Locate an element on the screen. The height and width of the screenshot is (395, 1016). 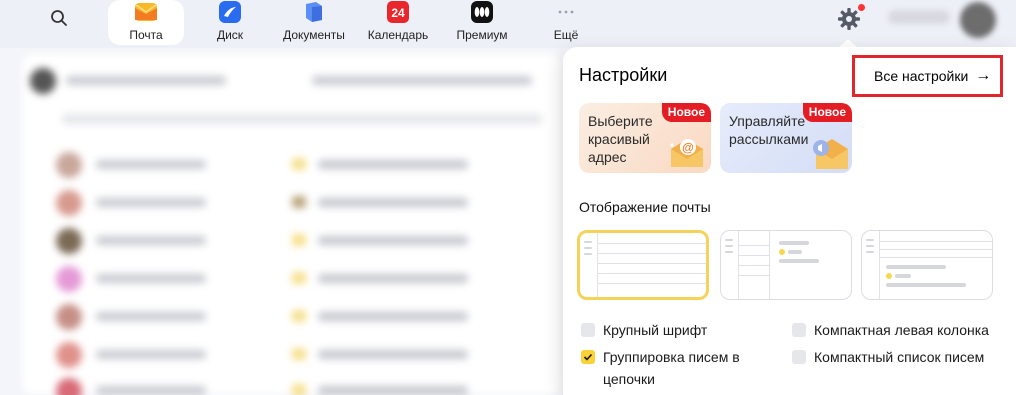
disk-icon is located at coordinates (230, 12).